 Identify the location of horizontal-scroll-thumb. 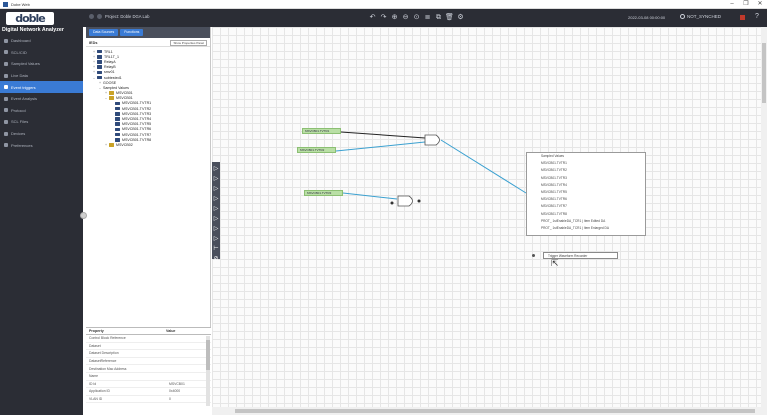
(495, 411).